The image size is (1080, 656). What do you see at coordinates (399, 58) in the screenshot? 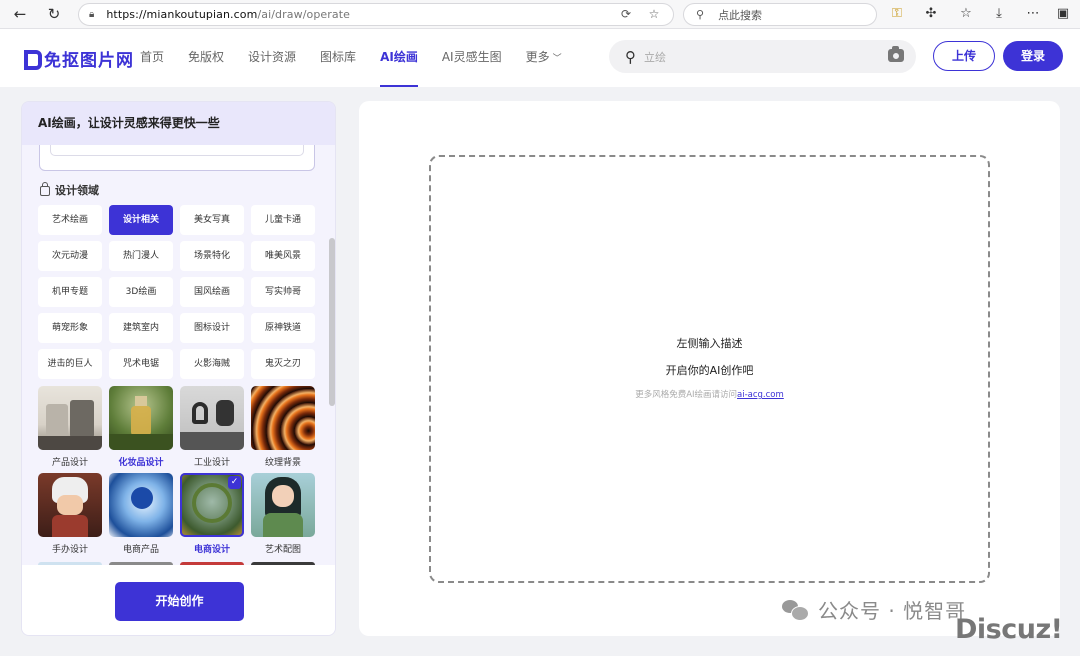
I see `nav-ai-drawing: AI绘画` at bounding box center [399, 58].